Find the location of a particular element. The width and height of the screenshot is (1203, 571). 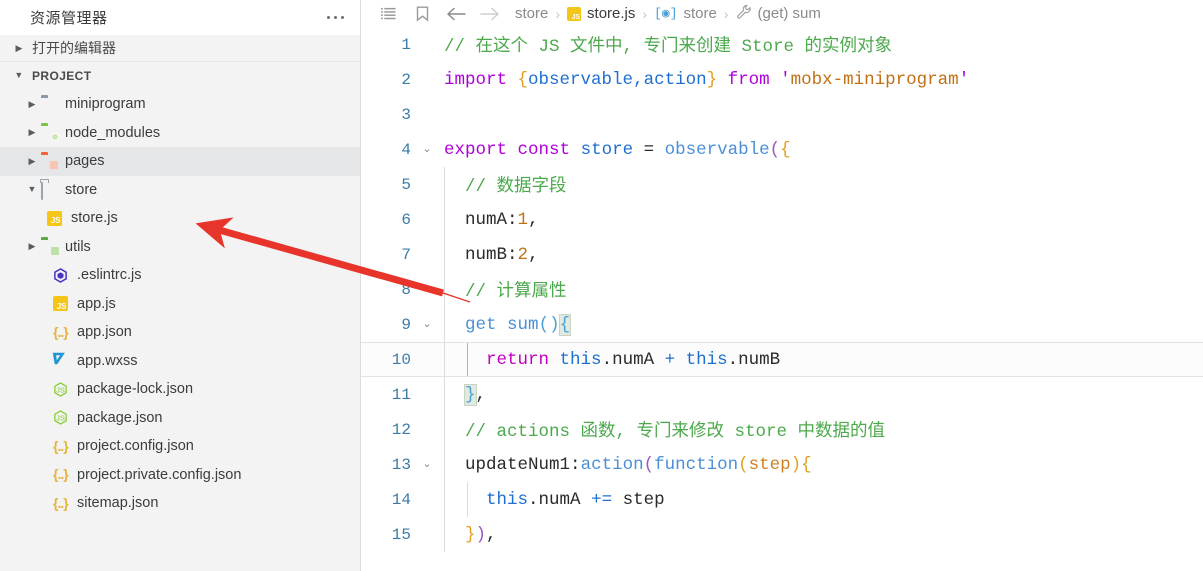

breadcrumb-item-get-sum: (get) sum is located at coordinates (778, 14).